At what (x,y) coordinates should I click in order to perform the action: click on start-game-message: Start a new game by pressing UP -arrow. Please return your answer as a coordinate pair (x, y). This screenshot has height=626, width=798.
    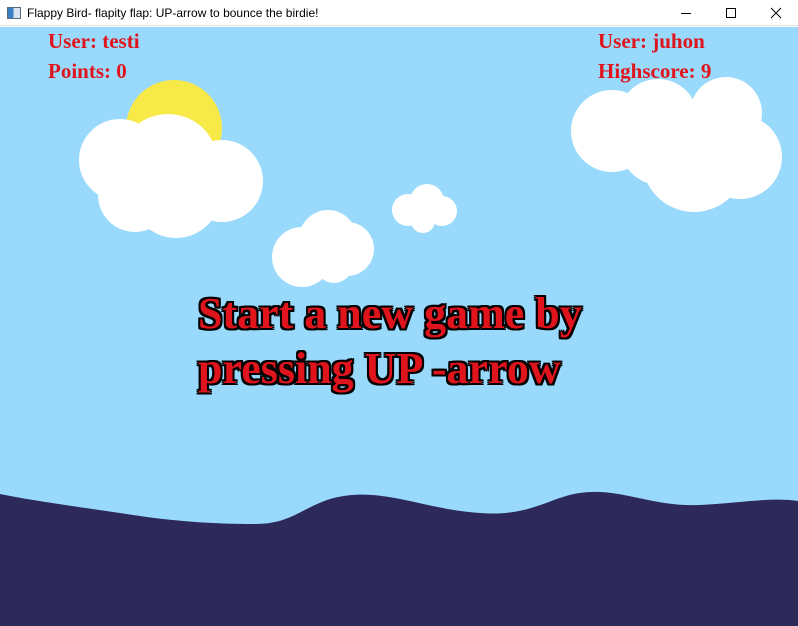
    Looking at the image, I should click on (458, 341).